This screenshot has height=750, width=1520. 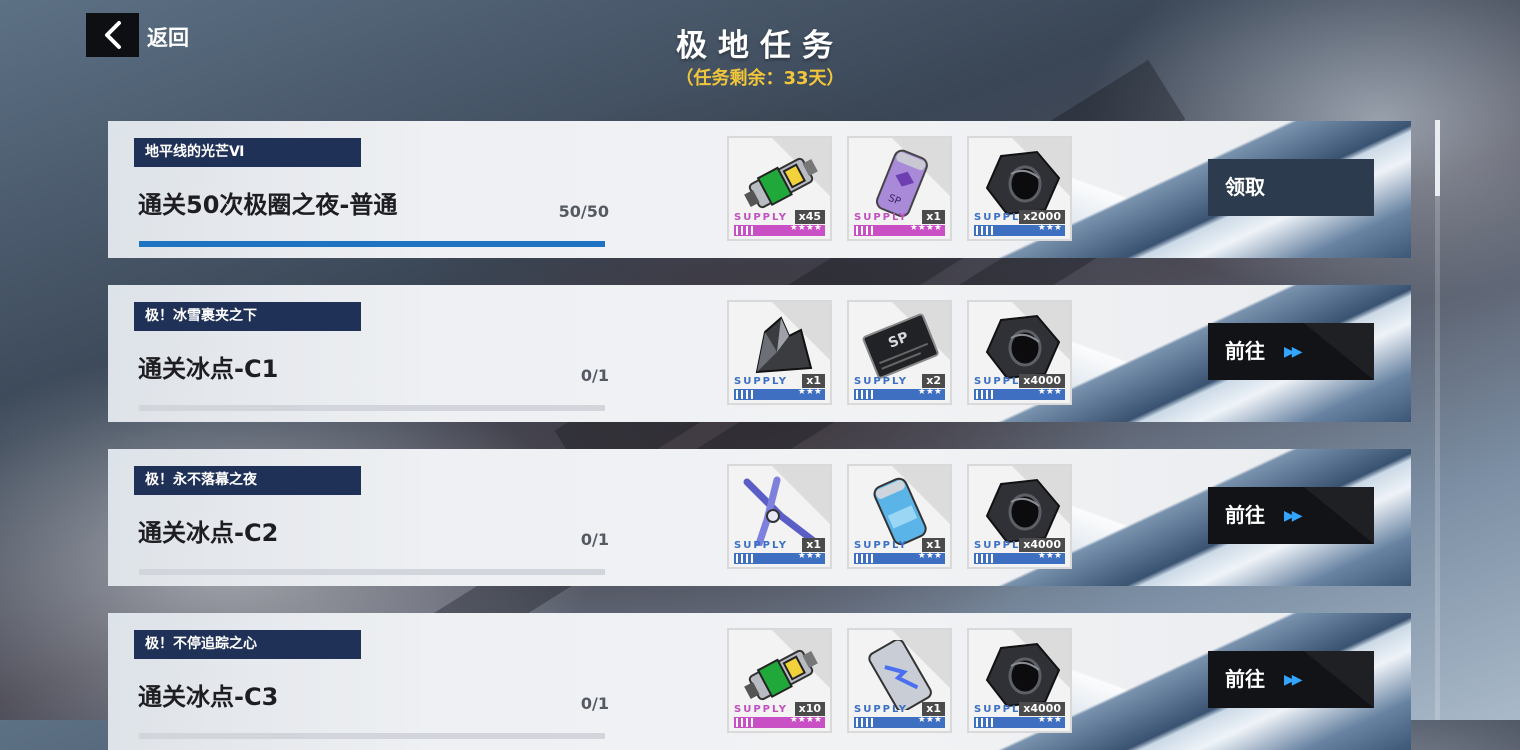 I want to click on mission-title: 通关50次极圈之夜-普通, so click(x=268, y=205).